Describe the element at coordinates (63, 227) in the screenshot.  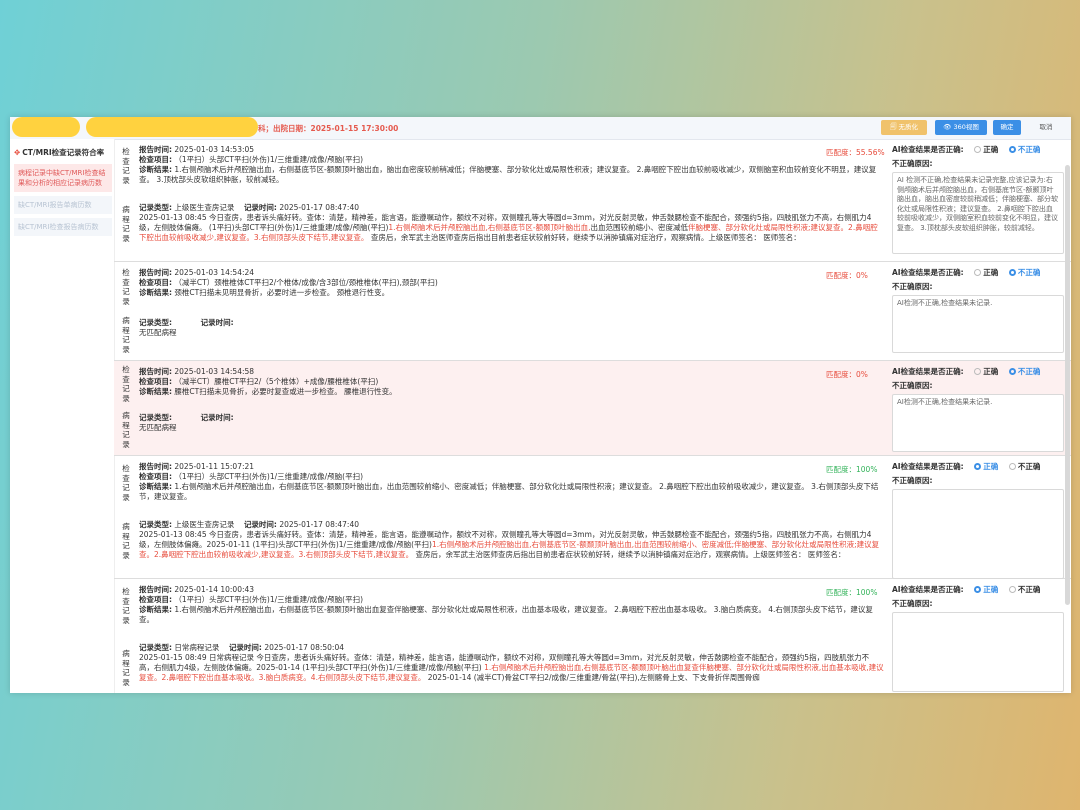
I see `sidebar-item-missing-check-report: 缺CT/MRI检查报告病历数` at that location.